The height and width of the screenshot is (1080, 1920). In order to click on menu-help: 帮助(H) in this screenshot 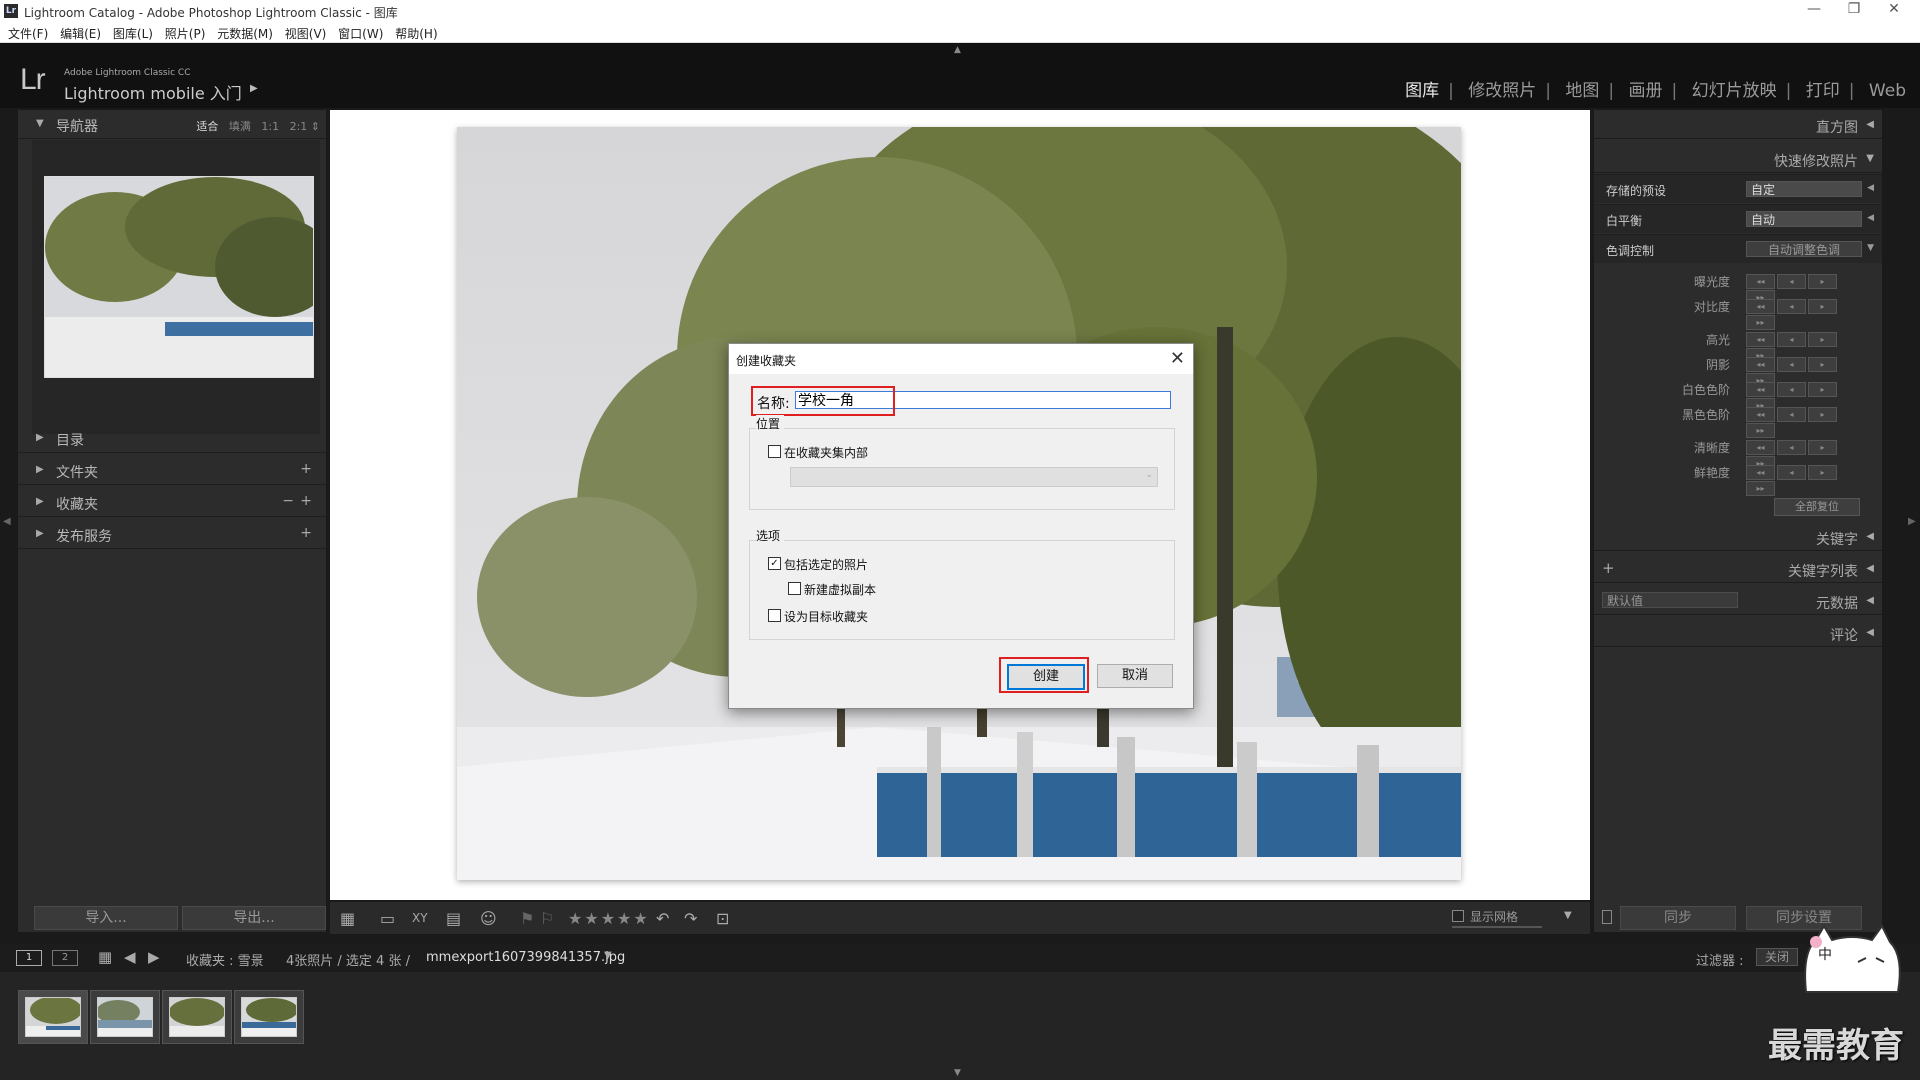, I will do `click(416, 33)`.